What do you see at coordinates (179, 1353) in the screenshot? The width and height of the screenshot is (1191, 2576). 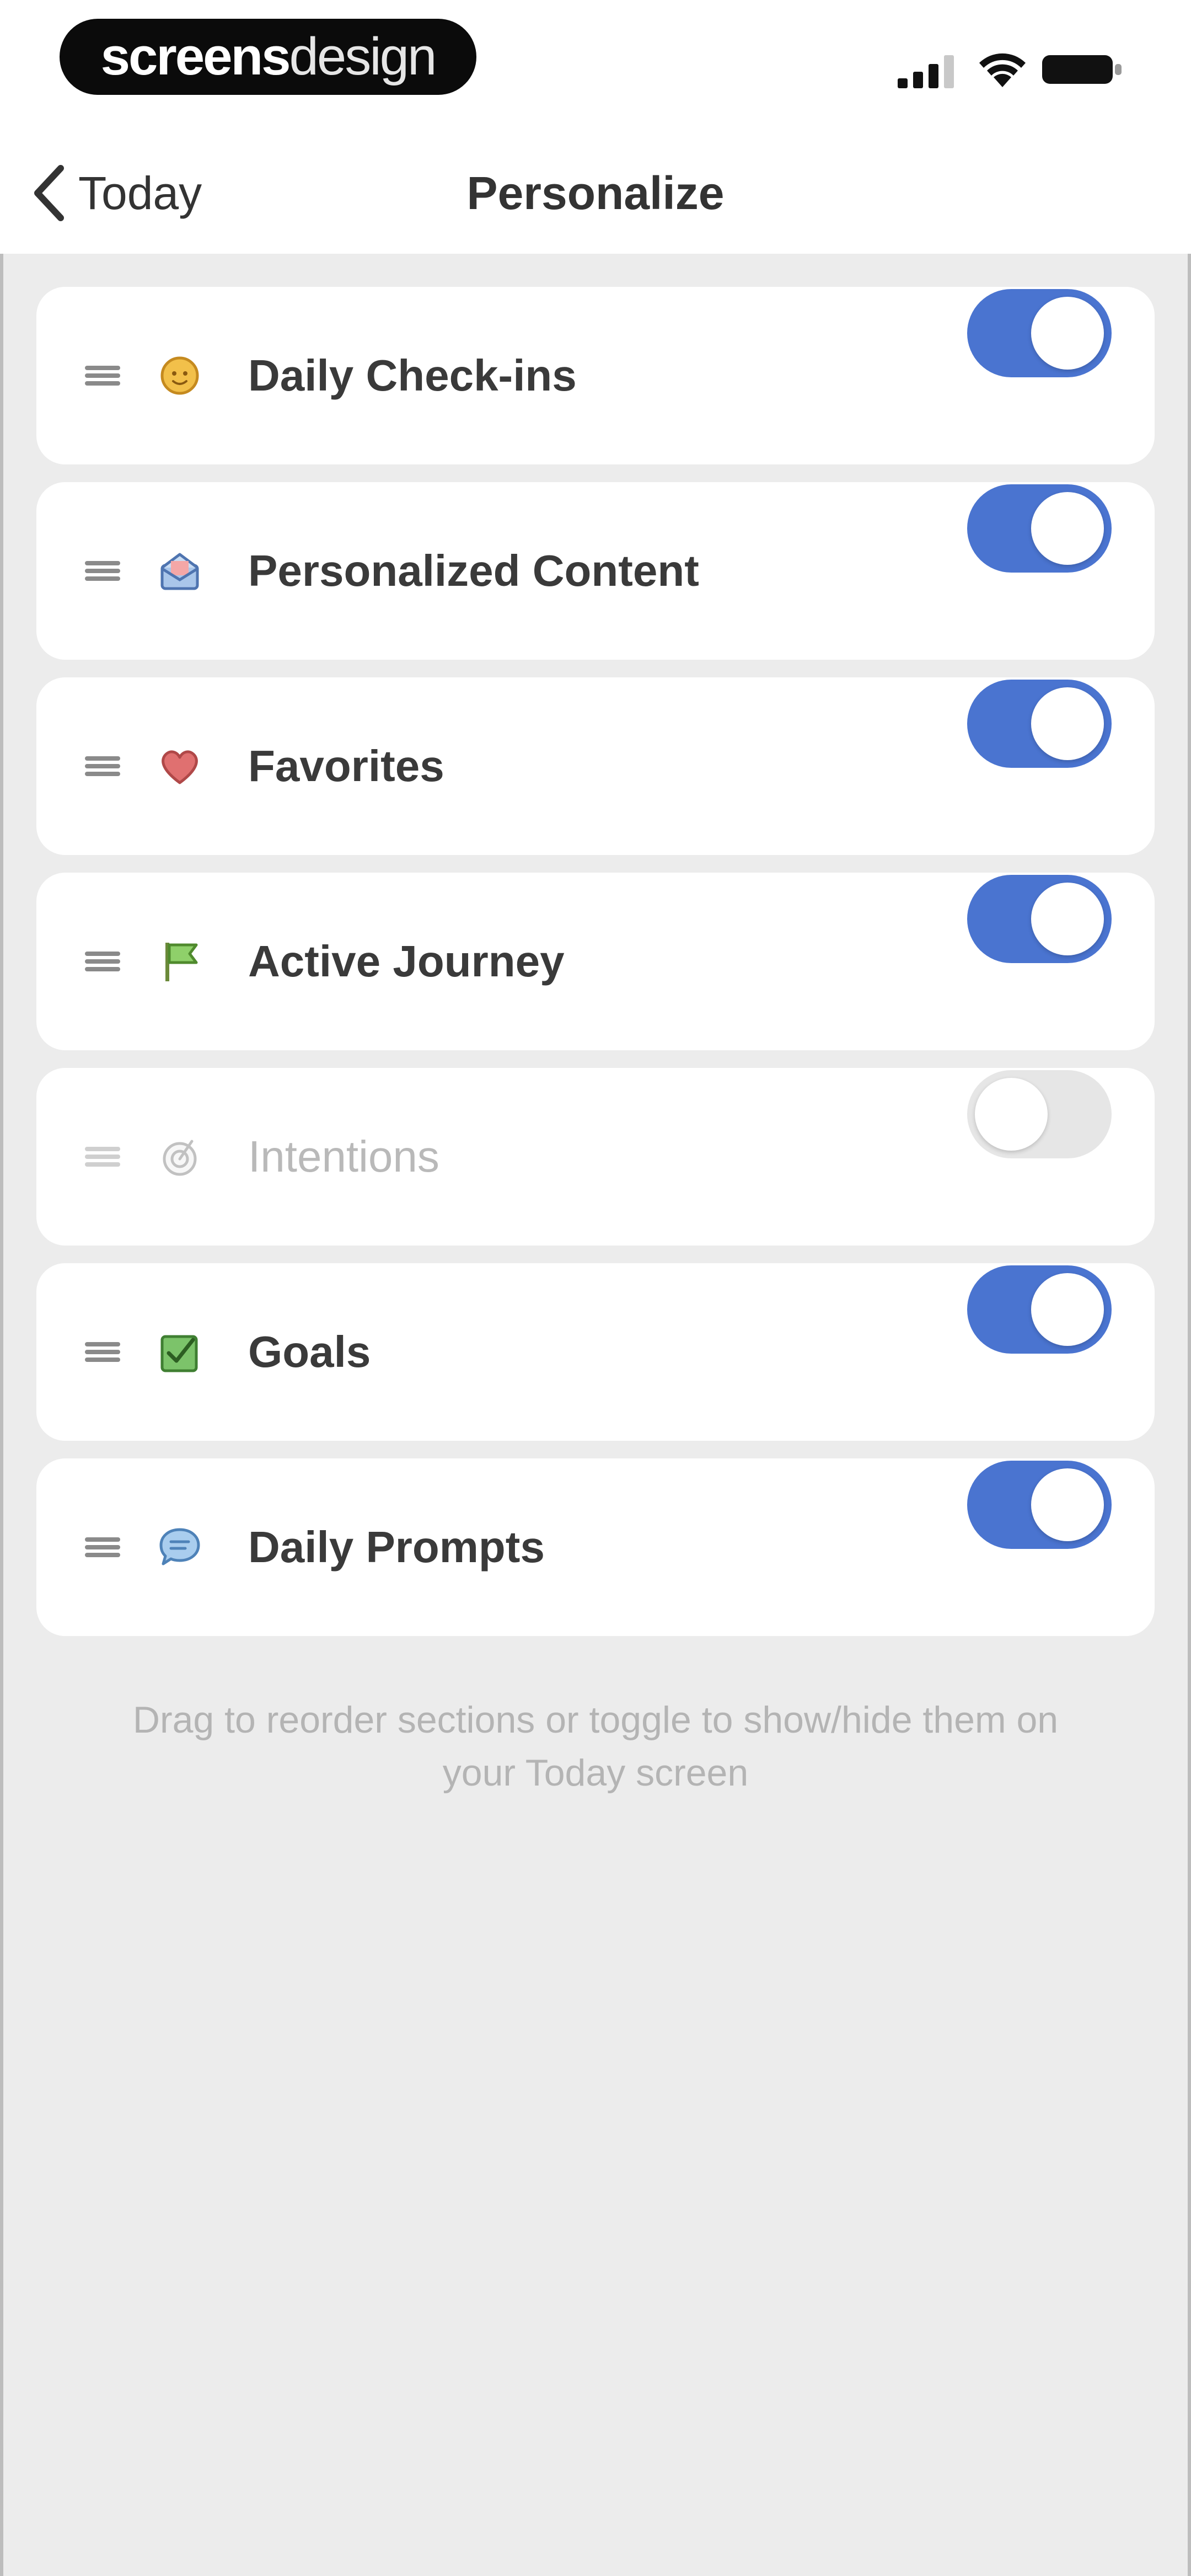 I see `checkbox-icon` at bounding box center [179, 1353].